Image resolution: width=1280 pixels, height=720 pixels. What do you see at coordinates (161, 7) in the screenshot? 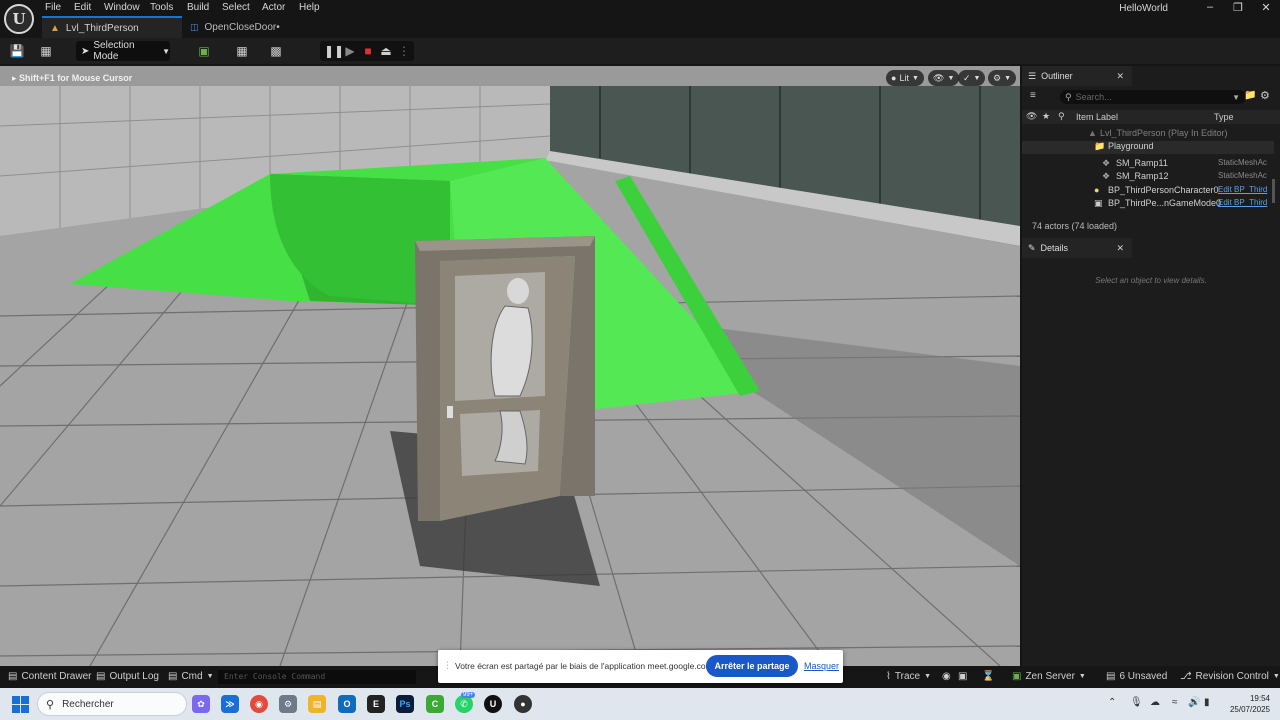
I see `menu-tools: Tools` at bounding box center [161, 7].